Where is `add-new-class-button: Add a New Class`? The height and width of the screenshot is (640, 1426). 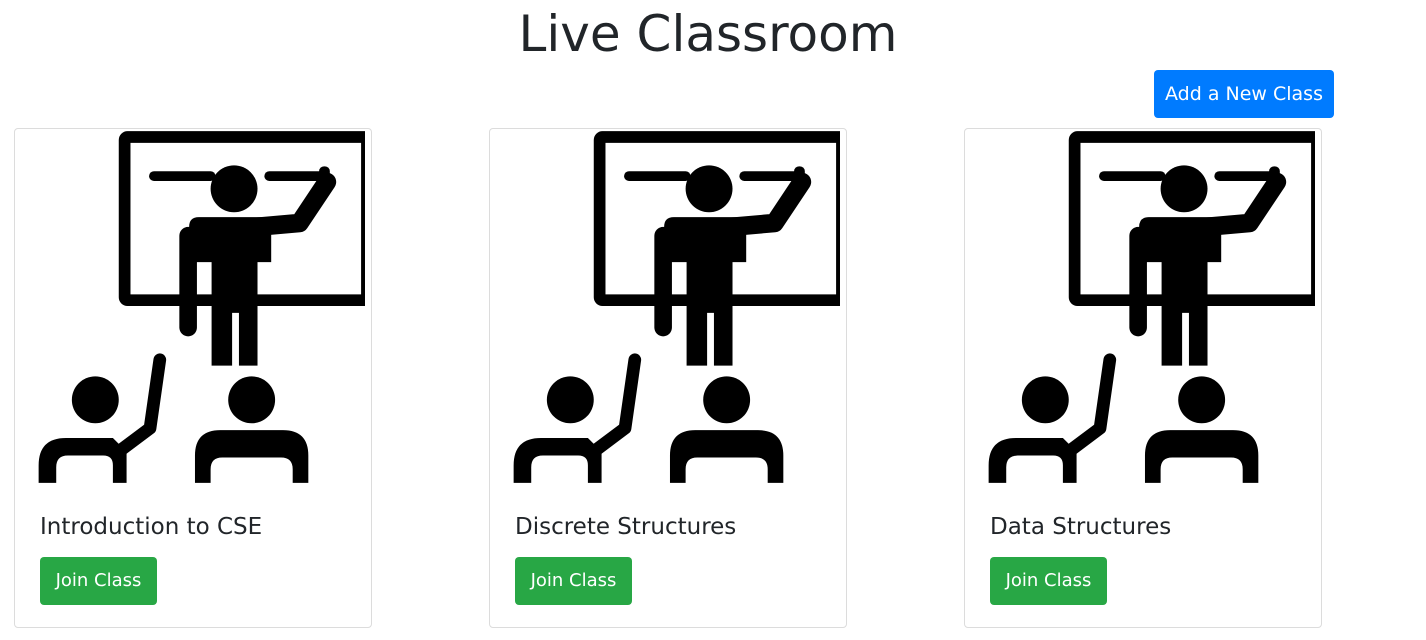 add-new-class-button: Add a New Class is located at coordinates (1244, 94).